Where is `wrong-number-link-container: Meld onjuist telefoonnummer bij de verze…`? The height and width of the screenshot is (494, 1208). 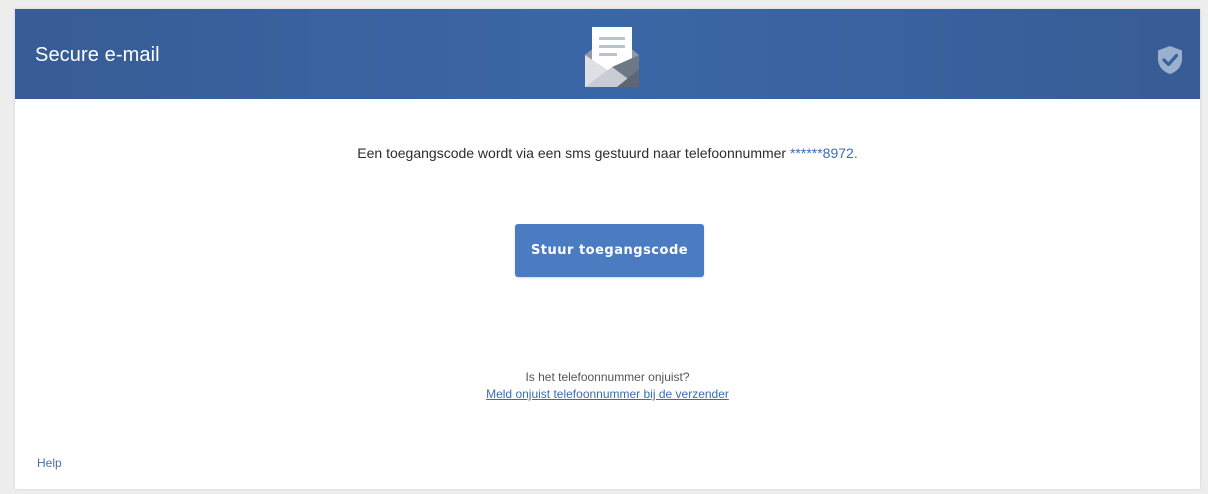
wrong-number-link-container: Meld onjuist telefoonnummer bij de verze… is located at coordinates (607, 394).